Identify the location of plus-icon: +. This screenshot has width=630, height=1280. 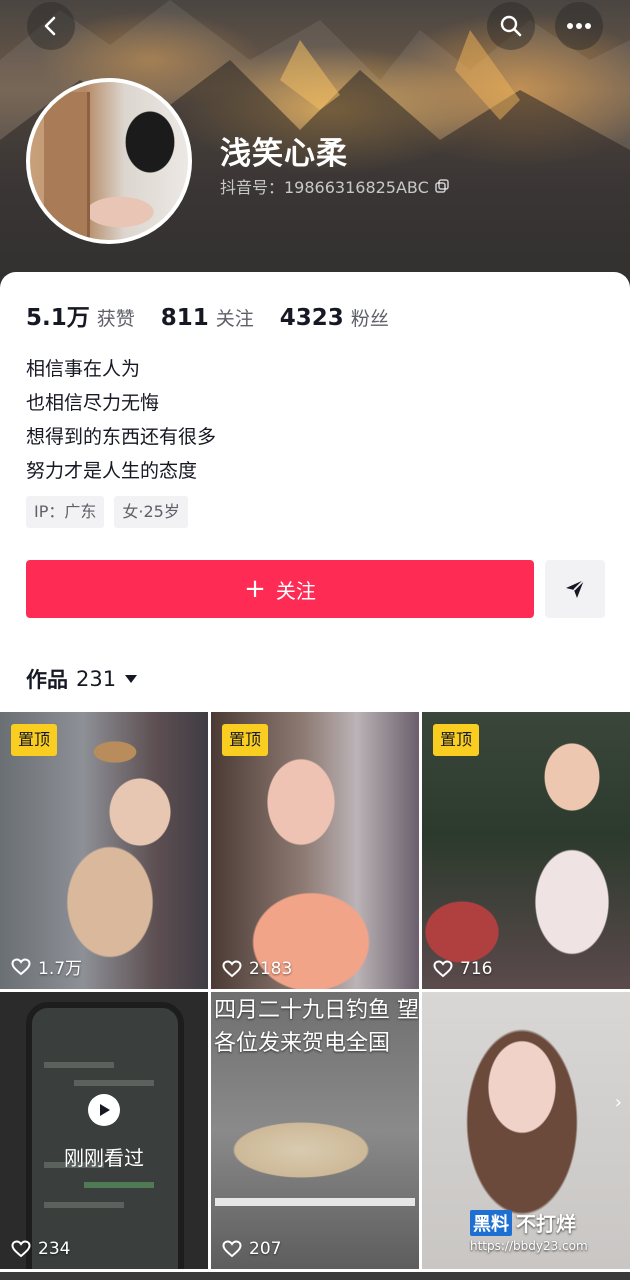
(255, 589).